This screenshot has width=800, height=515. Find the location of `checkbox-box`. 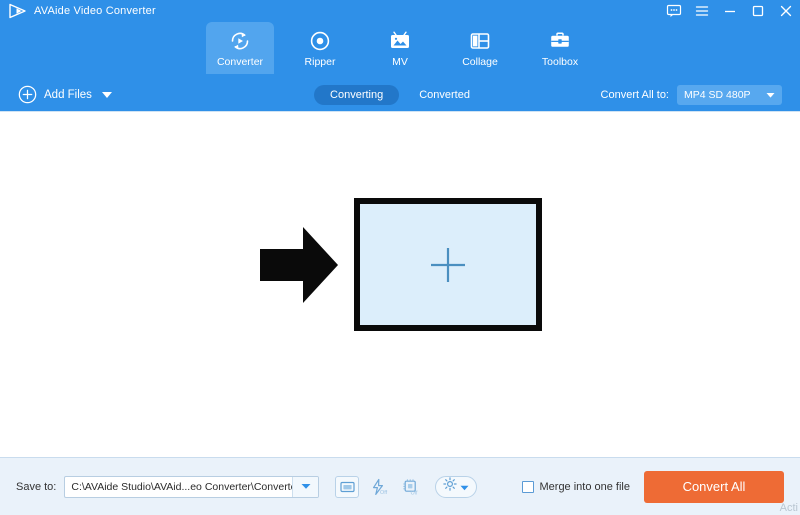

checkbox-box is located at coordinates (527, 486).